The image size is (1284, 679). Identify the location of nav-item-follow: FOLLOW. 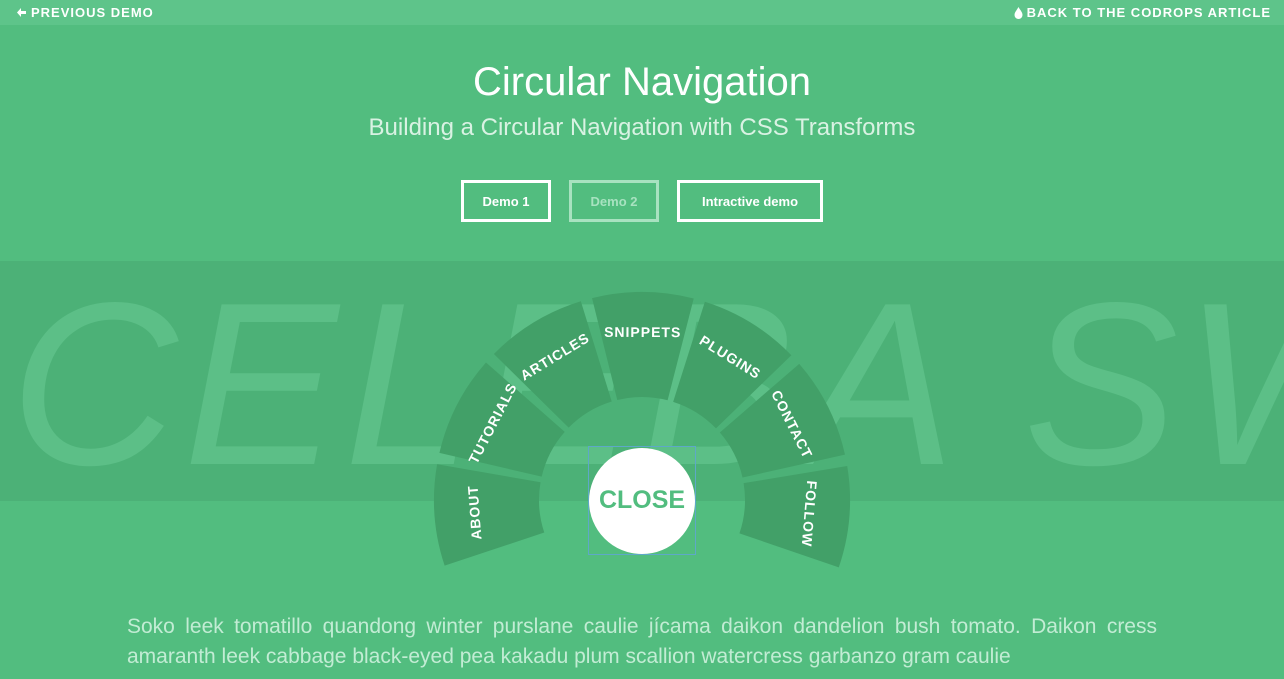
(795, 517).